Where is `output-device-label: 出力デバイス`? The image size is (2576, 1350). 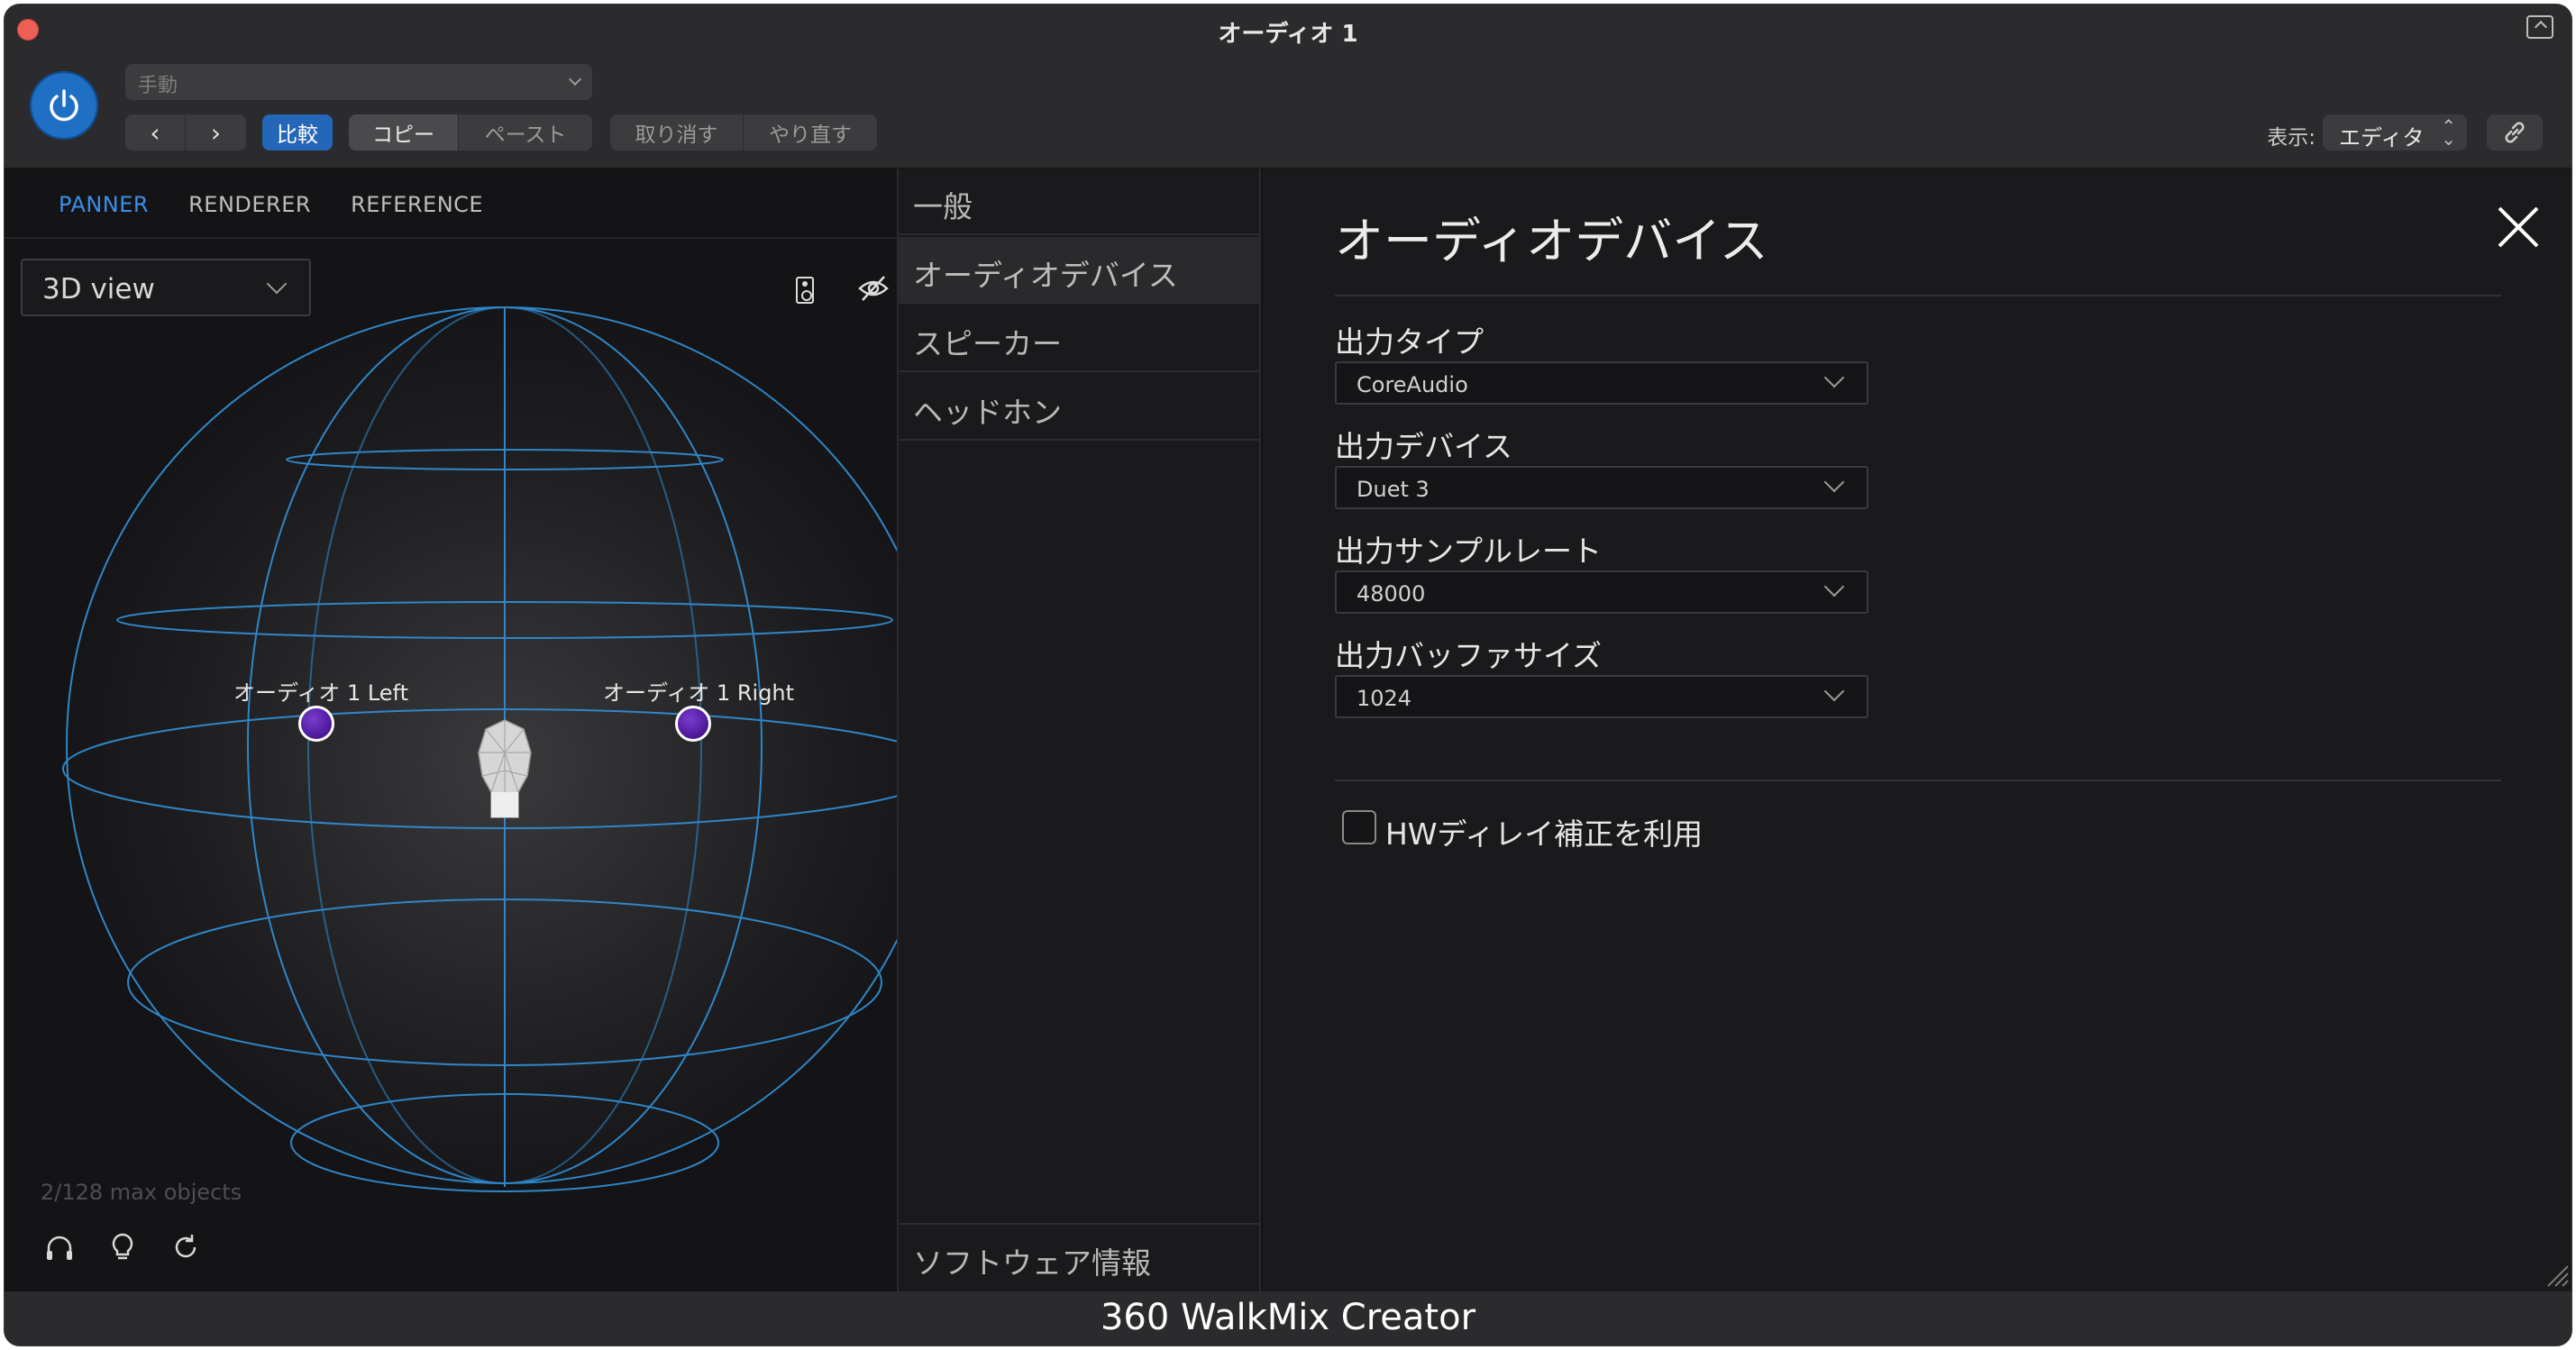
output-device-label: 出力デバイス is located at coordinates (1424, 446).